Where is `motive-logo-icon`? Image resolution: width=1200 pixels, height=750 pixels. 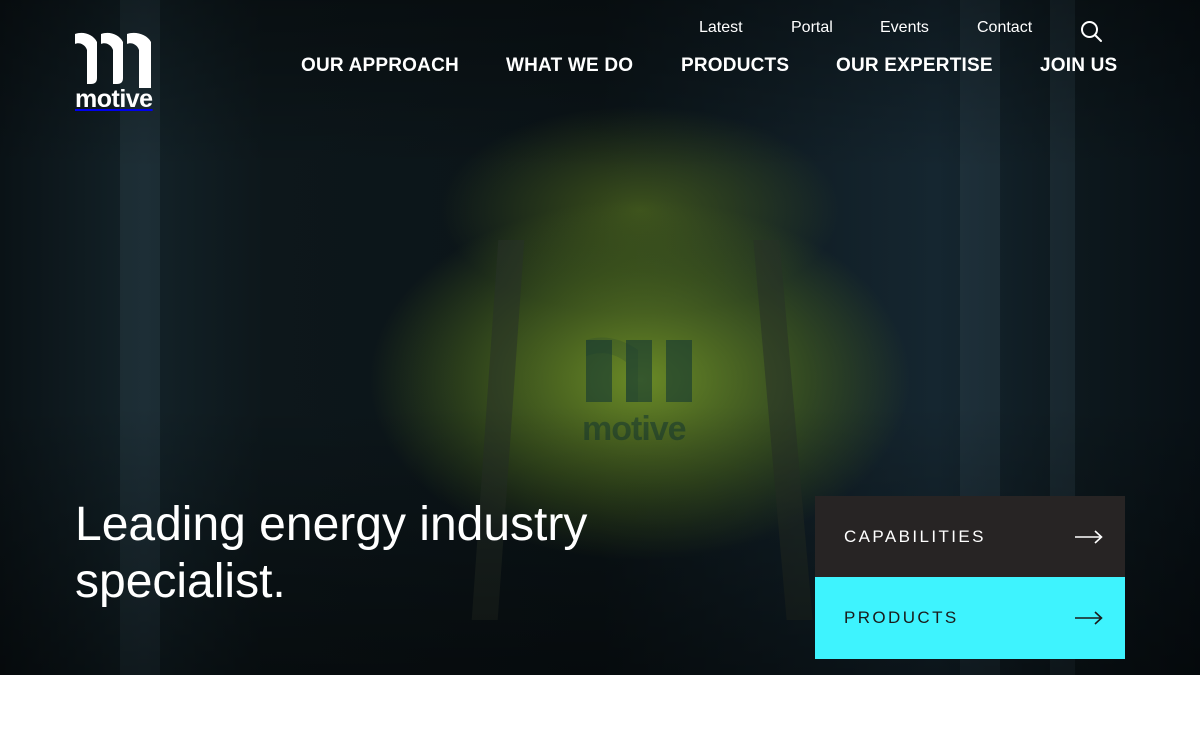 motive-logo-icon is located at coordinates (113, 60).